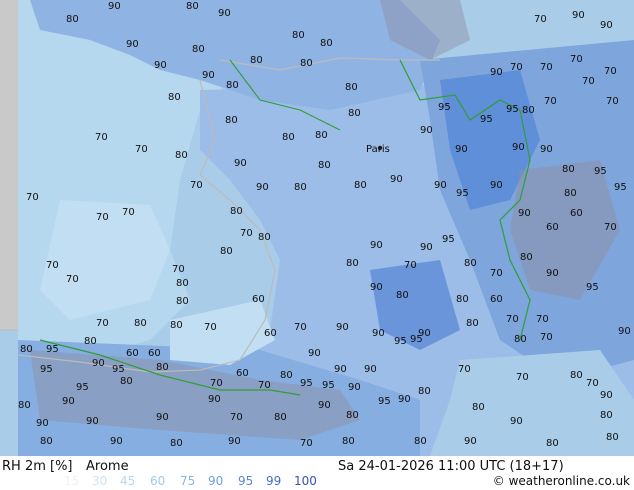 Image resolution: width=634 pixels, height=490 pixels. What do you see at coordinates (378, 149) in the screenshot?
I see `city-label: Paris` at bounding box center [378, 149].